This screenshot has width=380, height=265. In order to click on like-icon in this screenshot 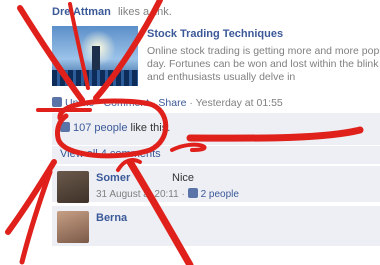, I will do `click(57, 102)`.